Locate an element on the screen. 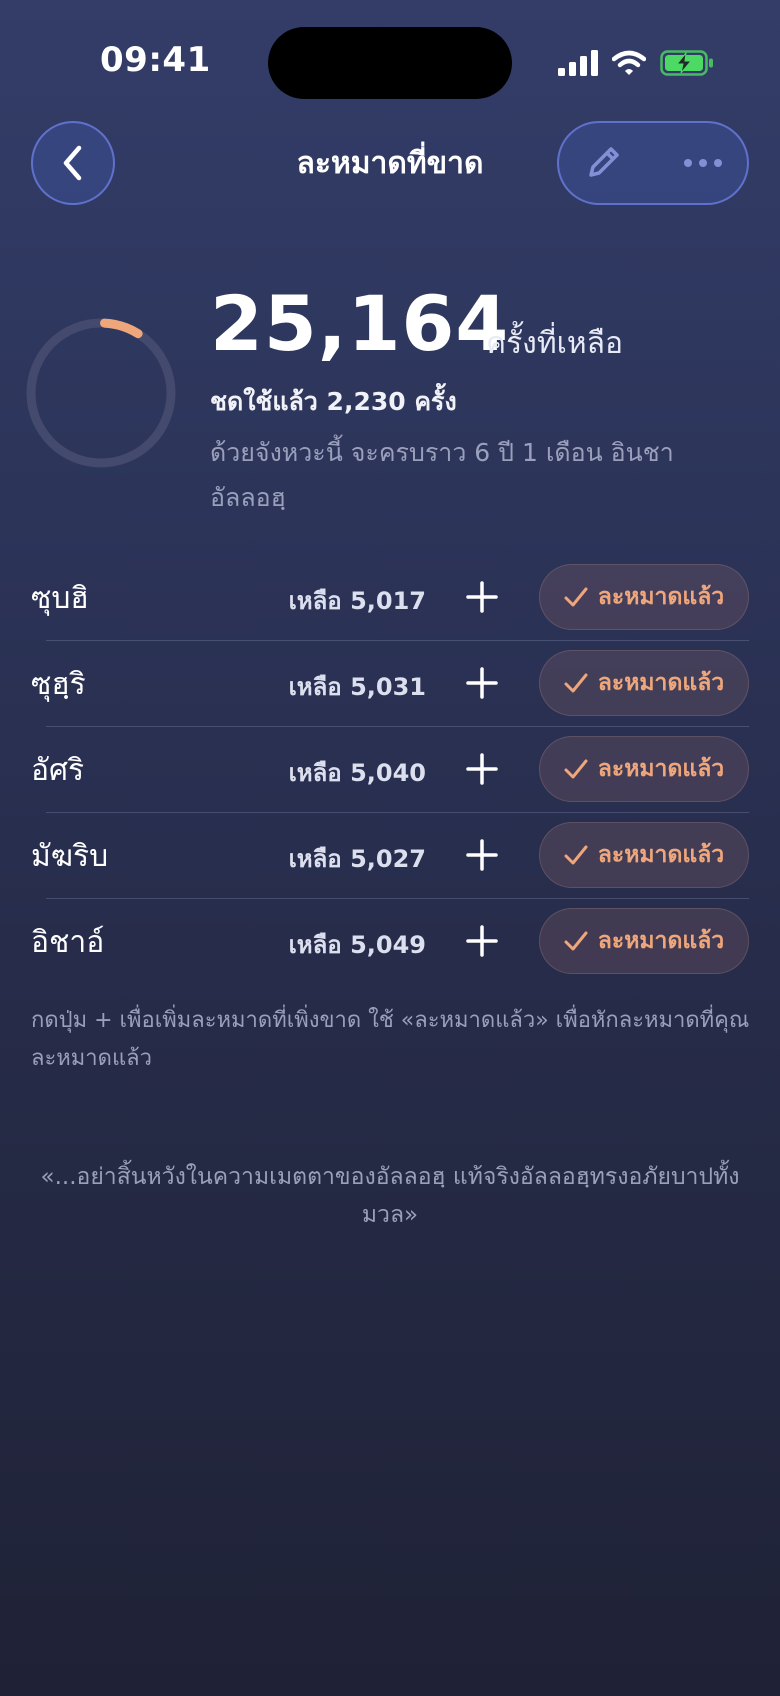 The width and height of the screenshot is (780, 1696). prayer-row-isha: อิชาอ์ เหลือ 5,049 ละหมาดแล้ว is located at coordinates (390, 942).